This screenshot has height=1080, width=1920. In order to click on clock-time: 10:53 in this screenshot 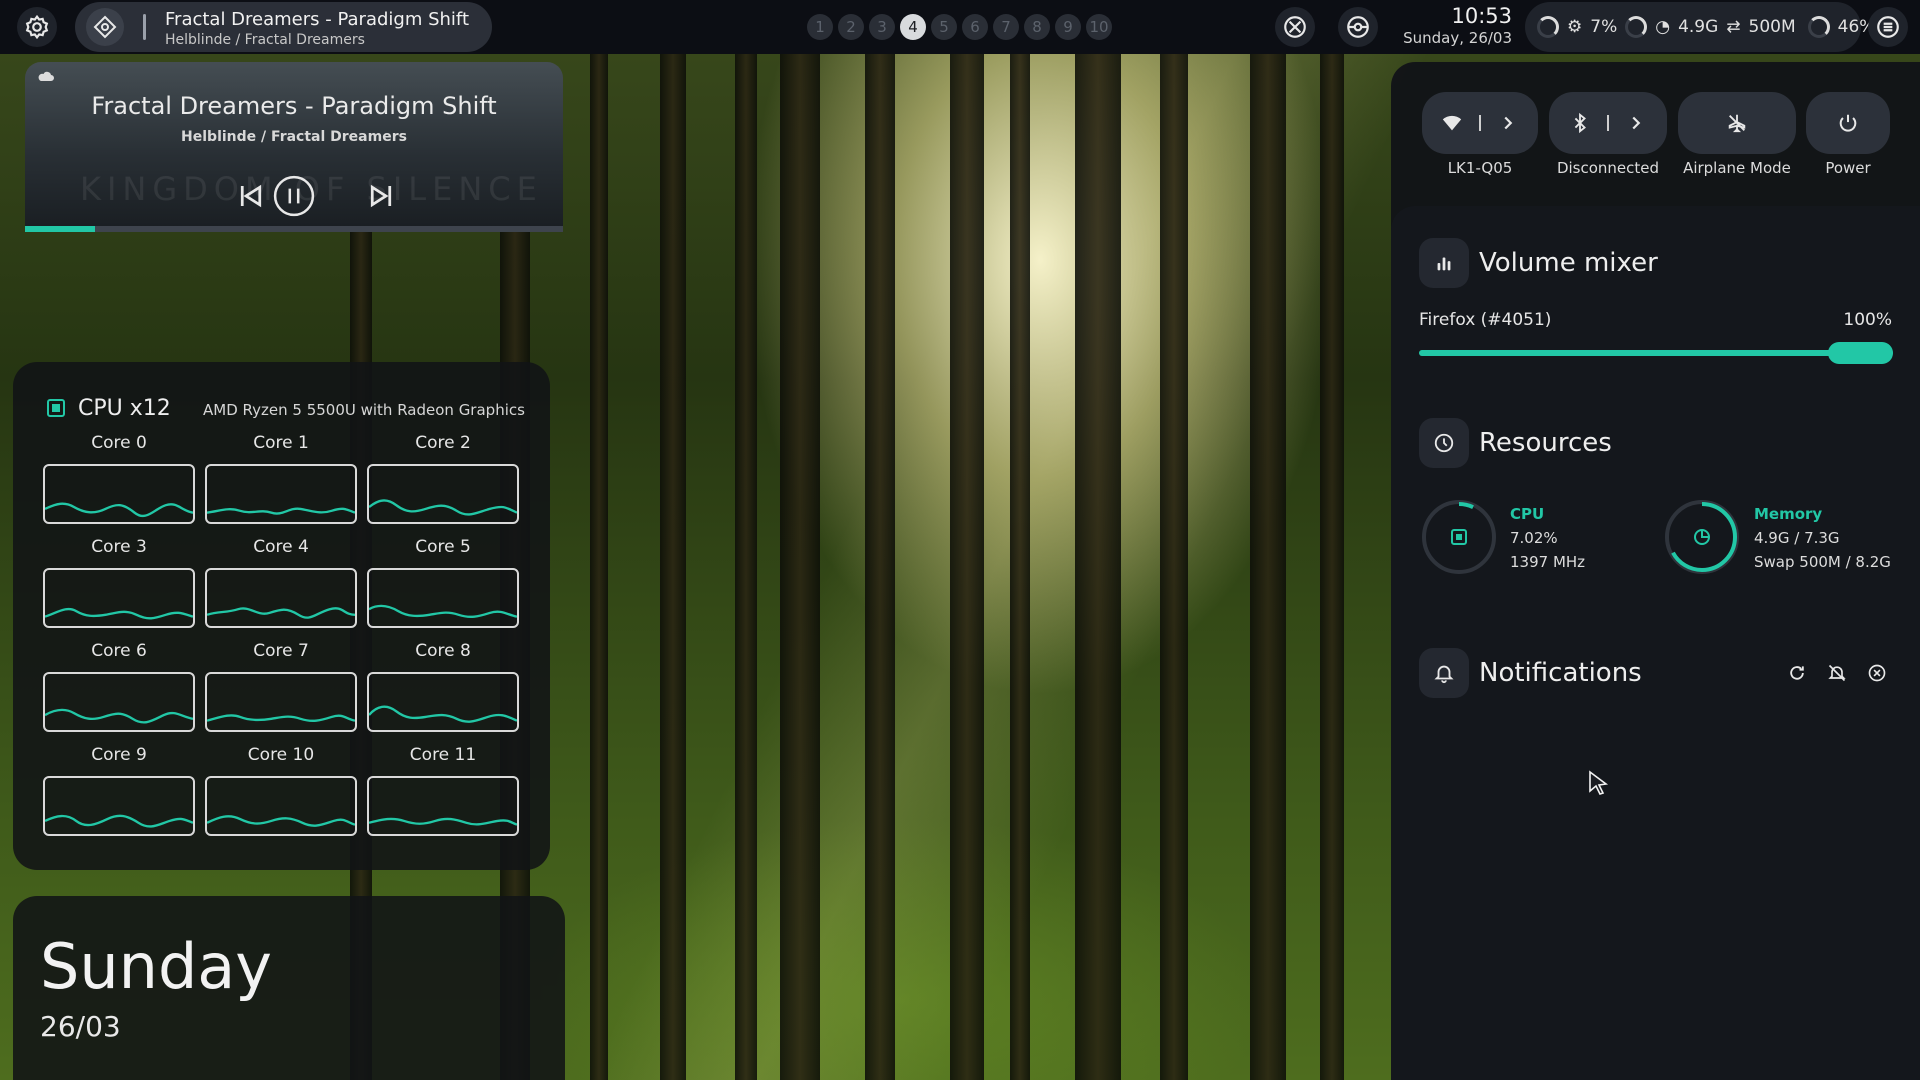, I will do `click(1481, 16)`.